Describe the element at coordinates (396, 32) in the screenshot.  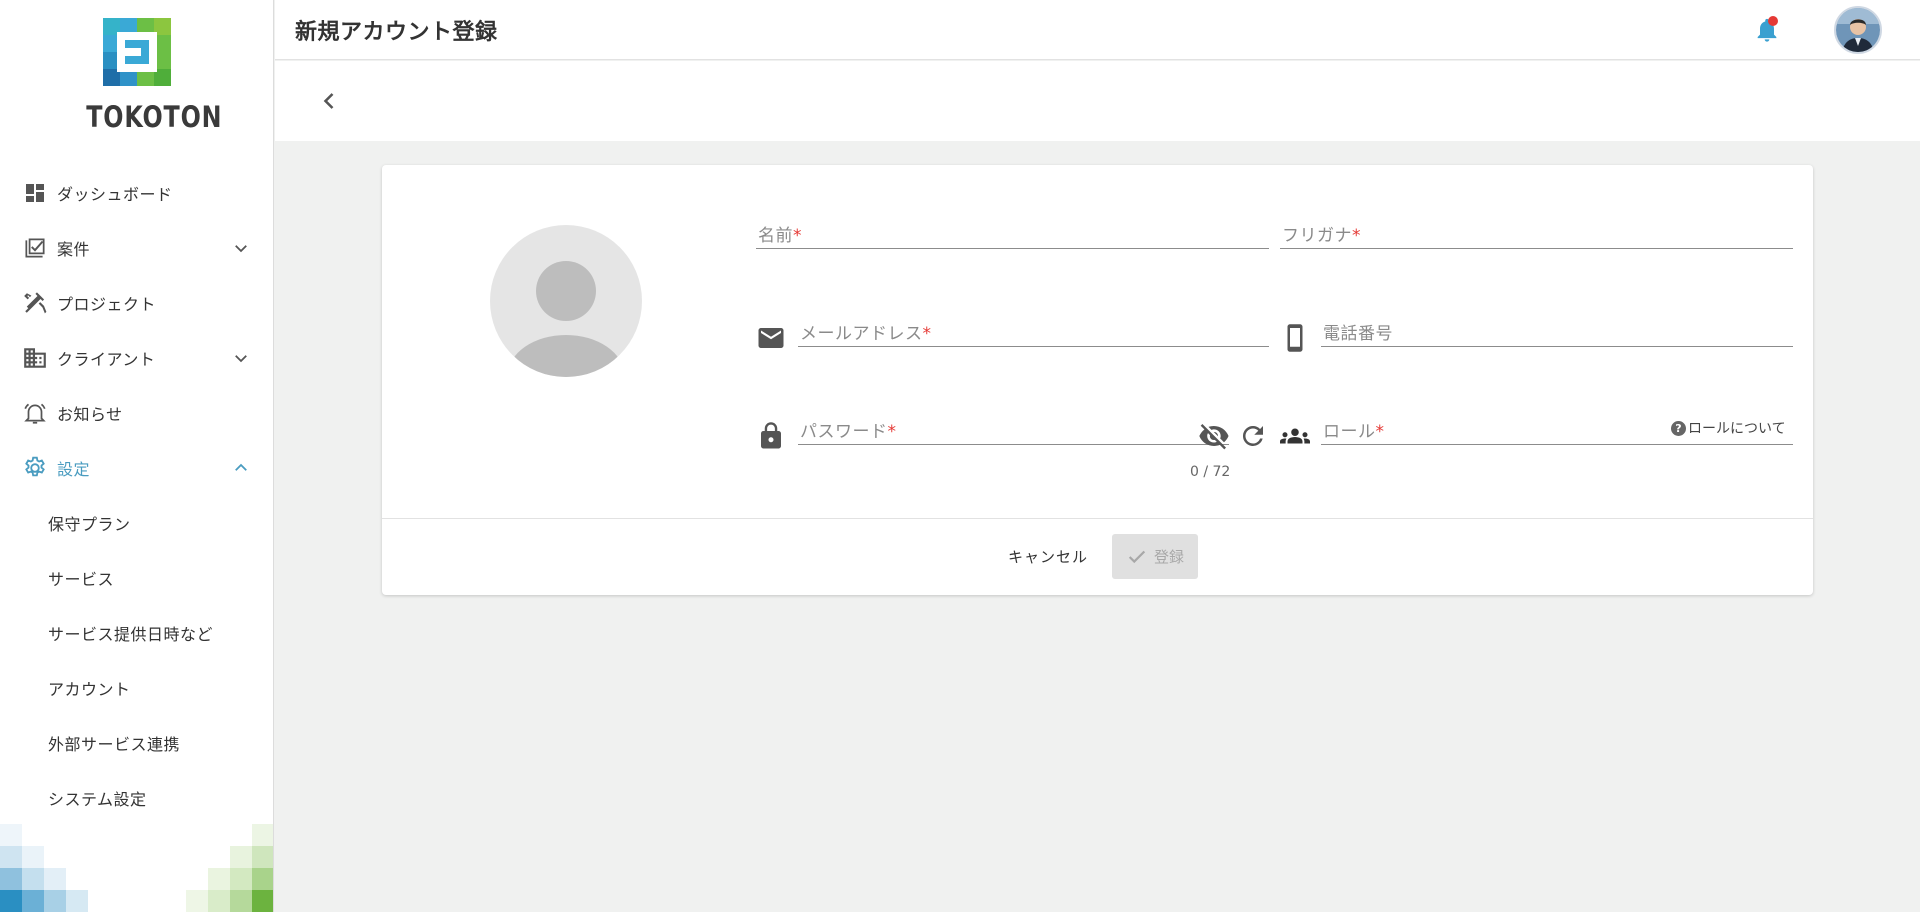
I see `page-title: 新規アカウント登録` at that location.